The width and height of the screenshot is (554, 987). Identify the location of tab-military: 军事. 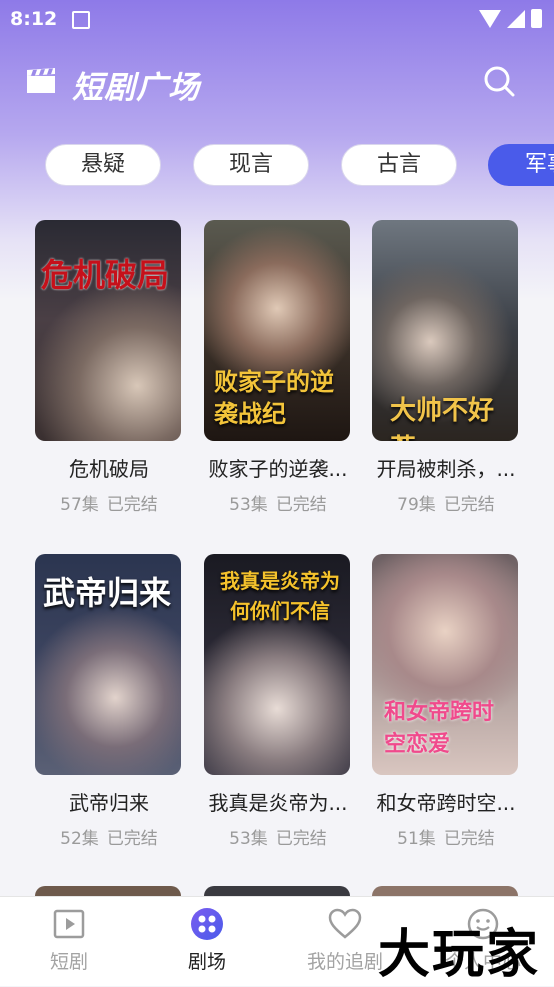
(521, 165).